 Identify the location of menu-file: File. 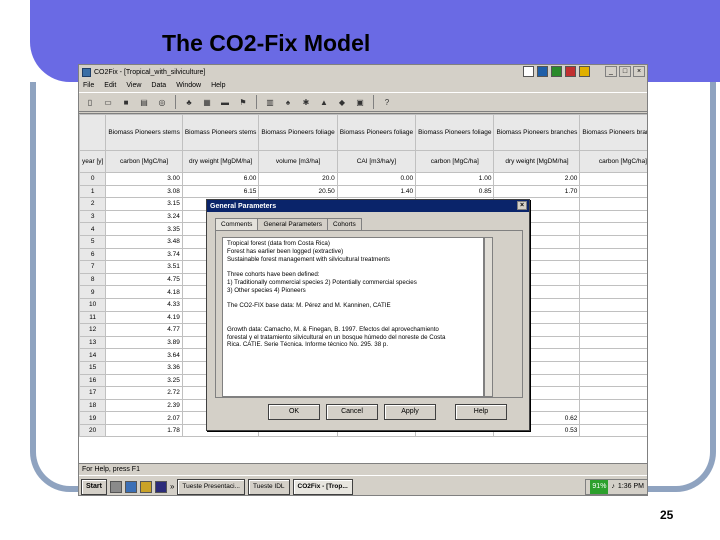
(88, 85).